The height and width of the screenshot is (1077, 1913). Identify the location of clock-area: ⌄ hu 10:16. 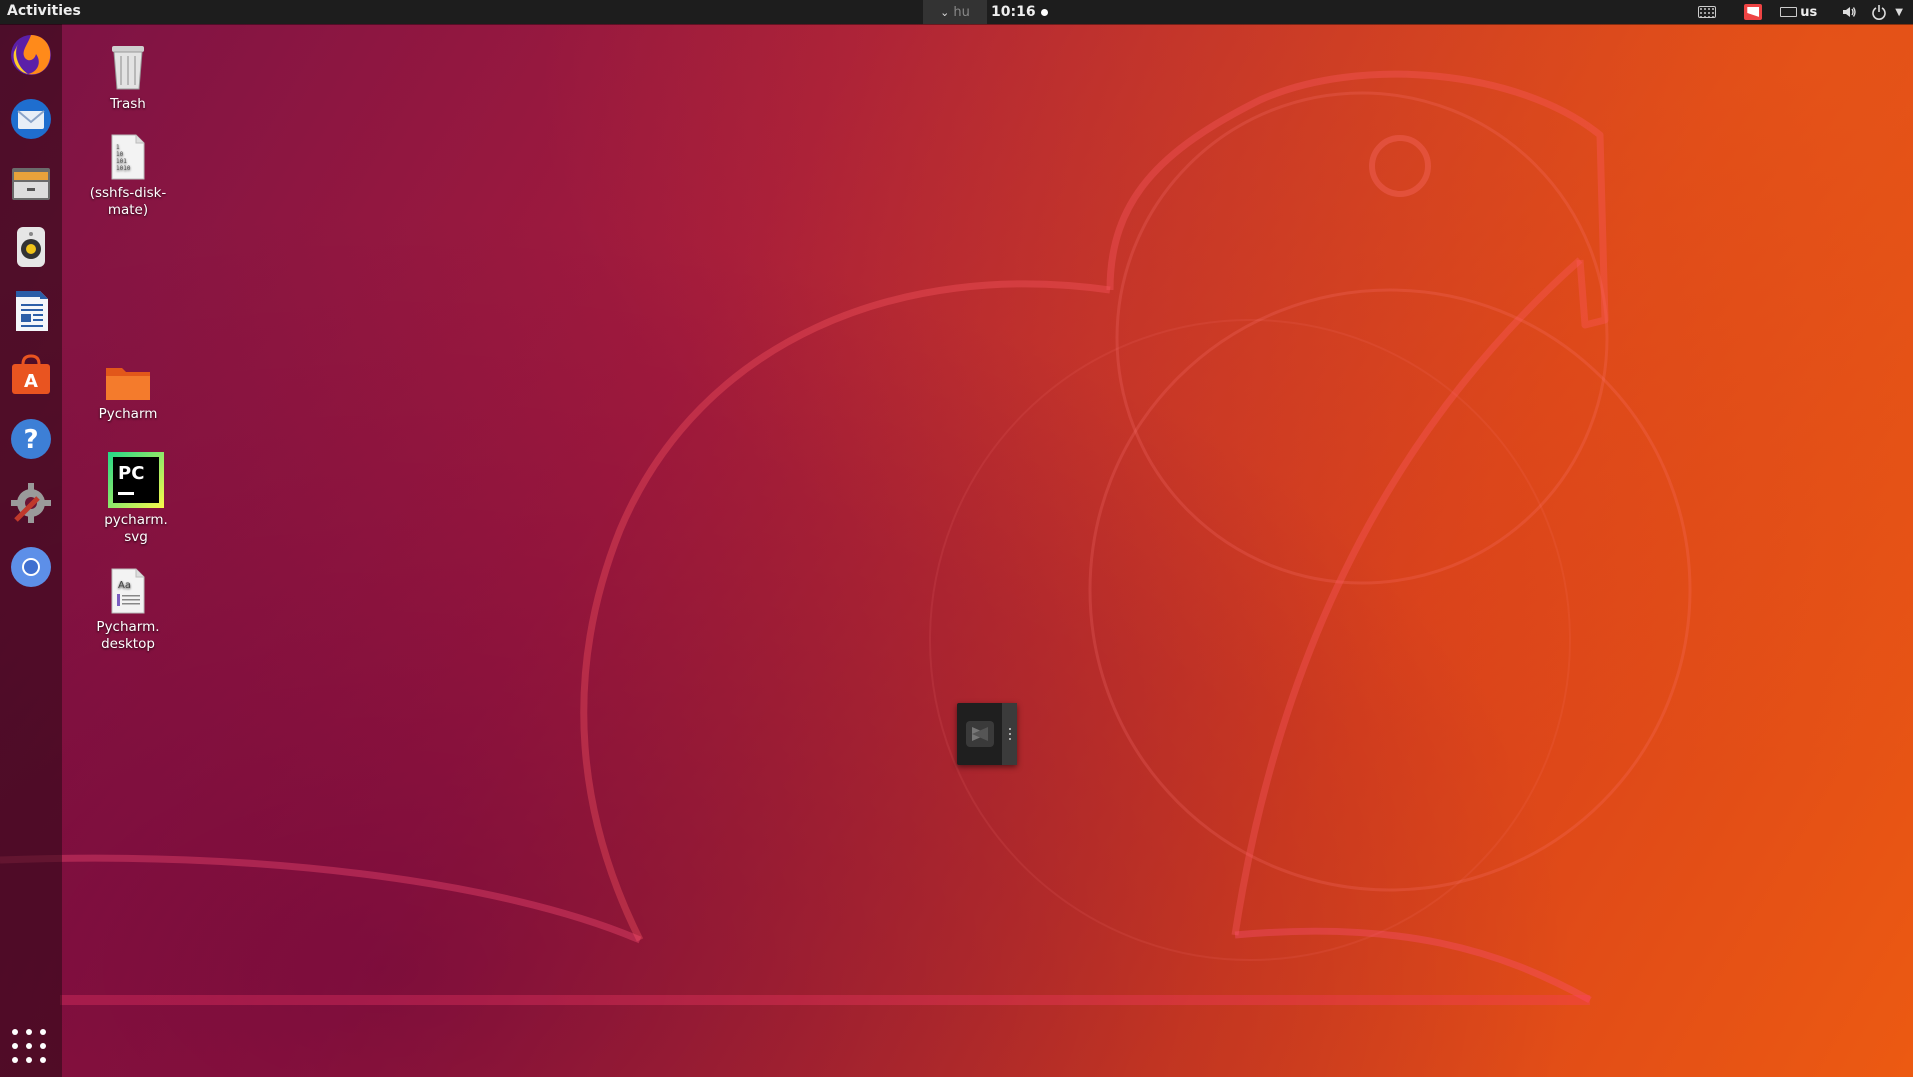
(985, 12).